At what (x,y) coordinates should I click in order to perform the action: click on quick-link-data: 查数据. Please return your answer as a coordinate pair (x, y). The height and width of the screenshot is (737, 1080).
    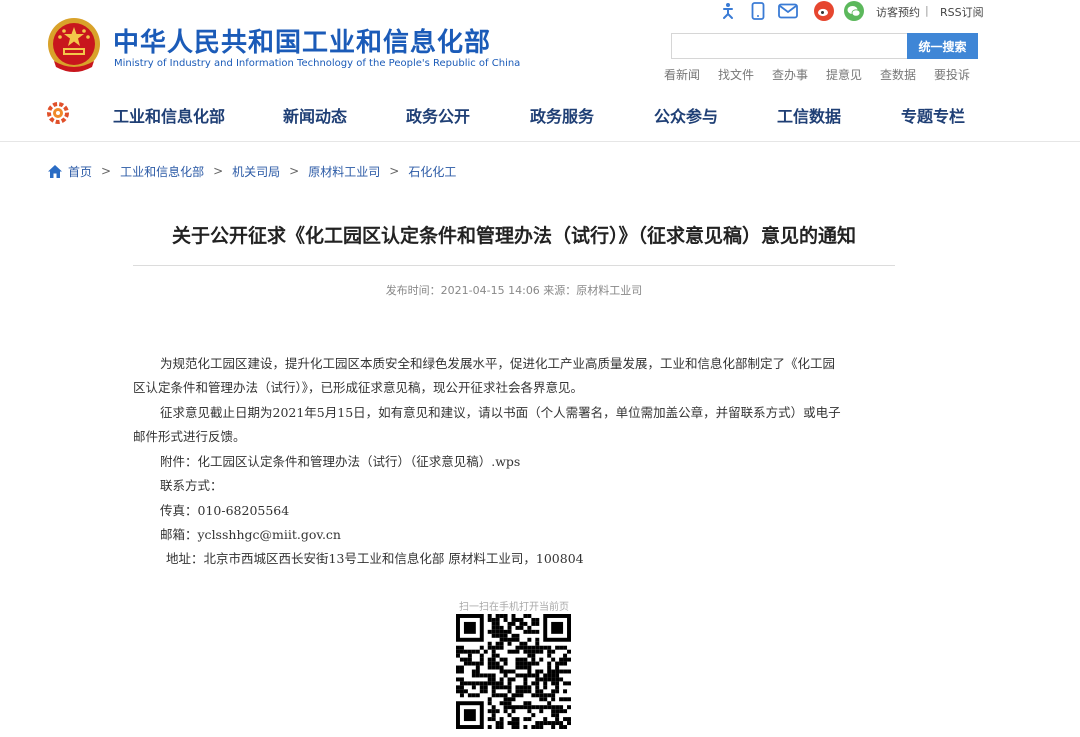
    Looking at the image, I should click on (898, 74).